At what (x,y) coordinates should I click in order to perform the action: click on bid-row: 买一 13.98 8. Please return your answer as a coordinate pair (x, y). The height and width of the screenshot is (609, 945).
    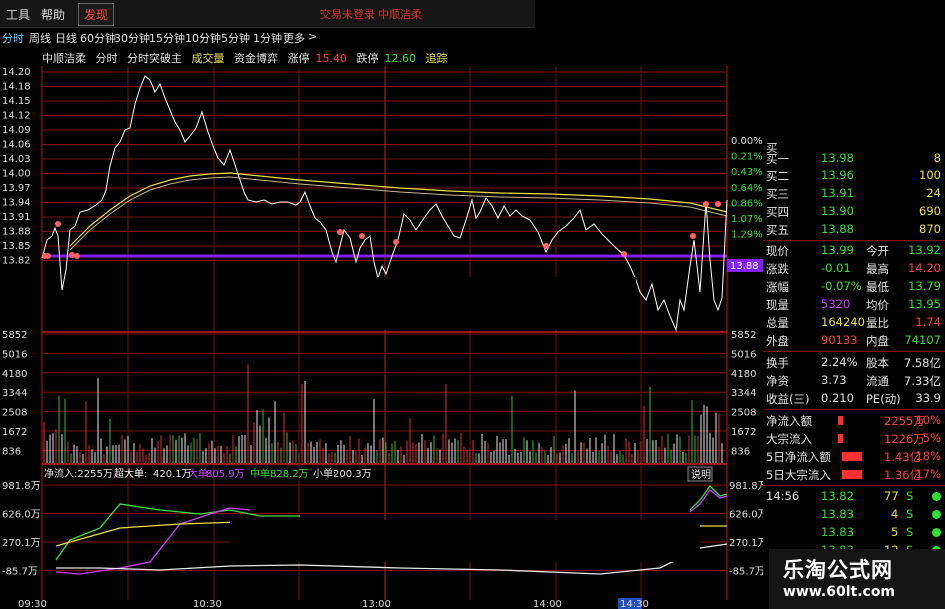
    Looking at the image, I should click on (853, 158).